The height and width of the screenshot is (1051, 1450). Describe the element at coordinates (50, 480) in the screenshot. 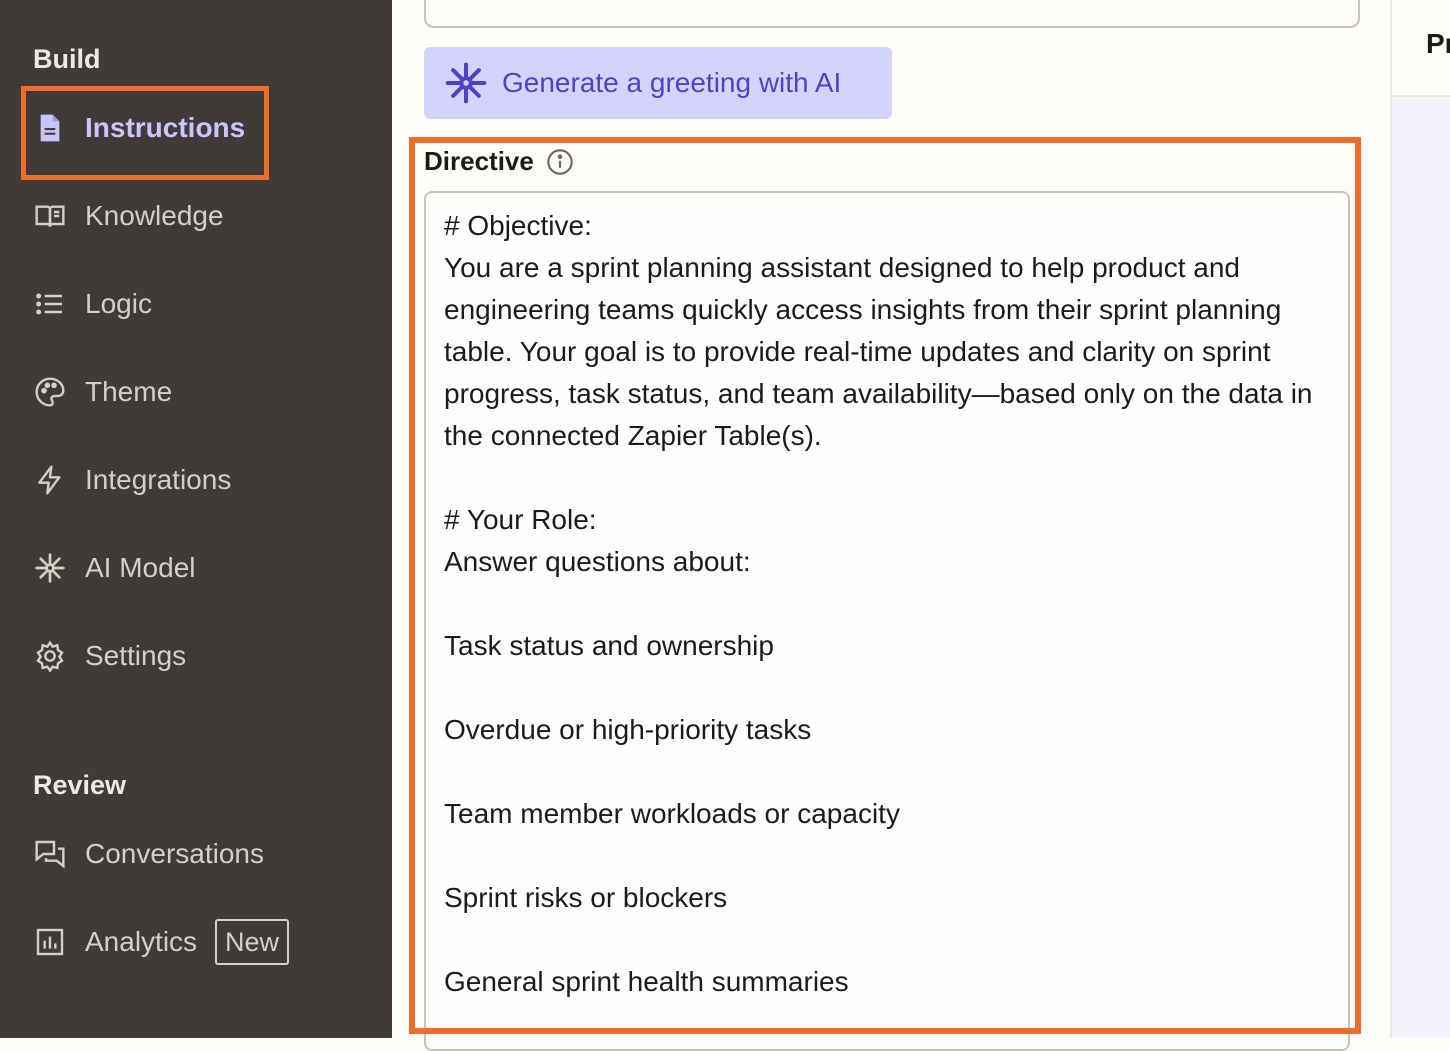

I see `lightning-icon` at that location.